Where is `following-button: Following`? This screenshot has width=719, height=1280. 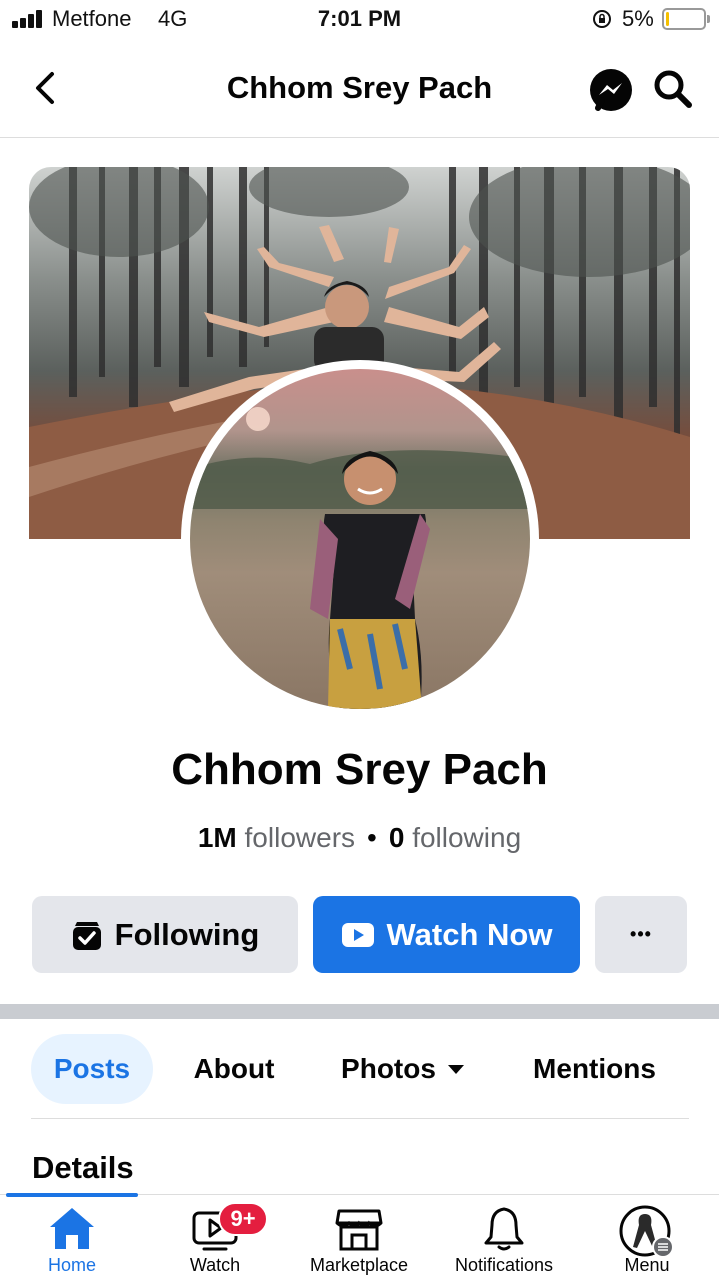 following-button: Following is located at coordinates (165, 934).